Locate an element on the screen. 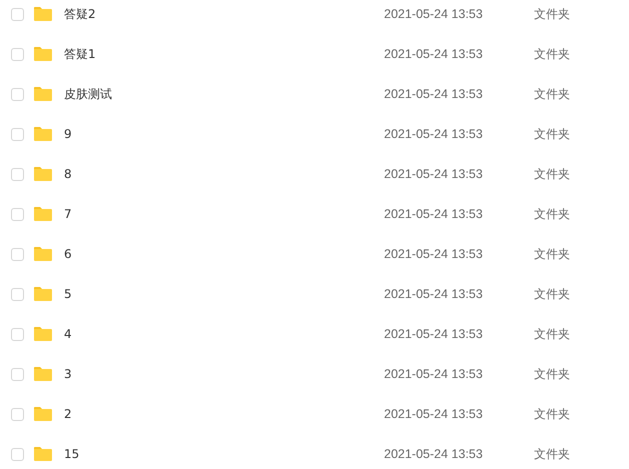 The height and width of the screenshot is (469, 629). file-name: 答疑1 is located at coordinates (224, 54).